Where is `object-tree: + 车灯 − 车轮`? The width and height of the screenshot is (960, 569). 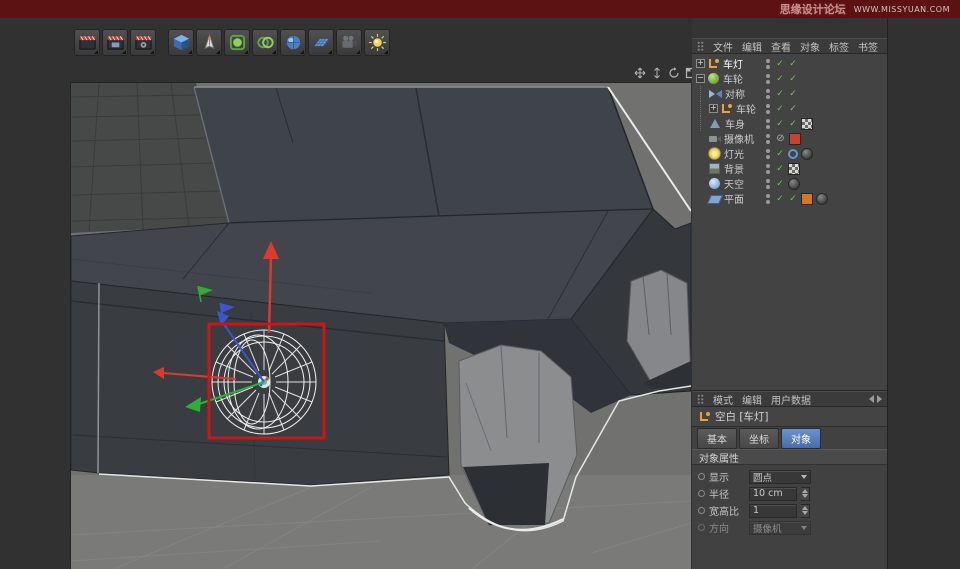
object-tree: + 车灯 − 车轮 is located at coordinates (789, 222).